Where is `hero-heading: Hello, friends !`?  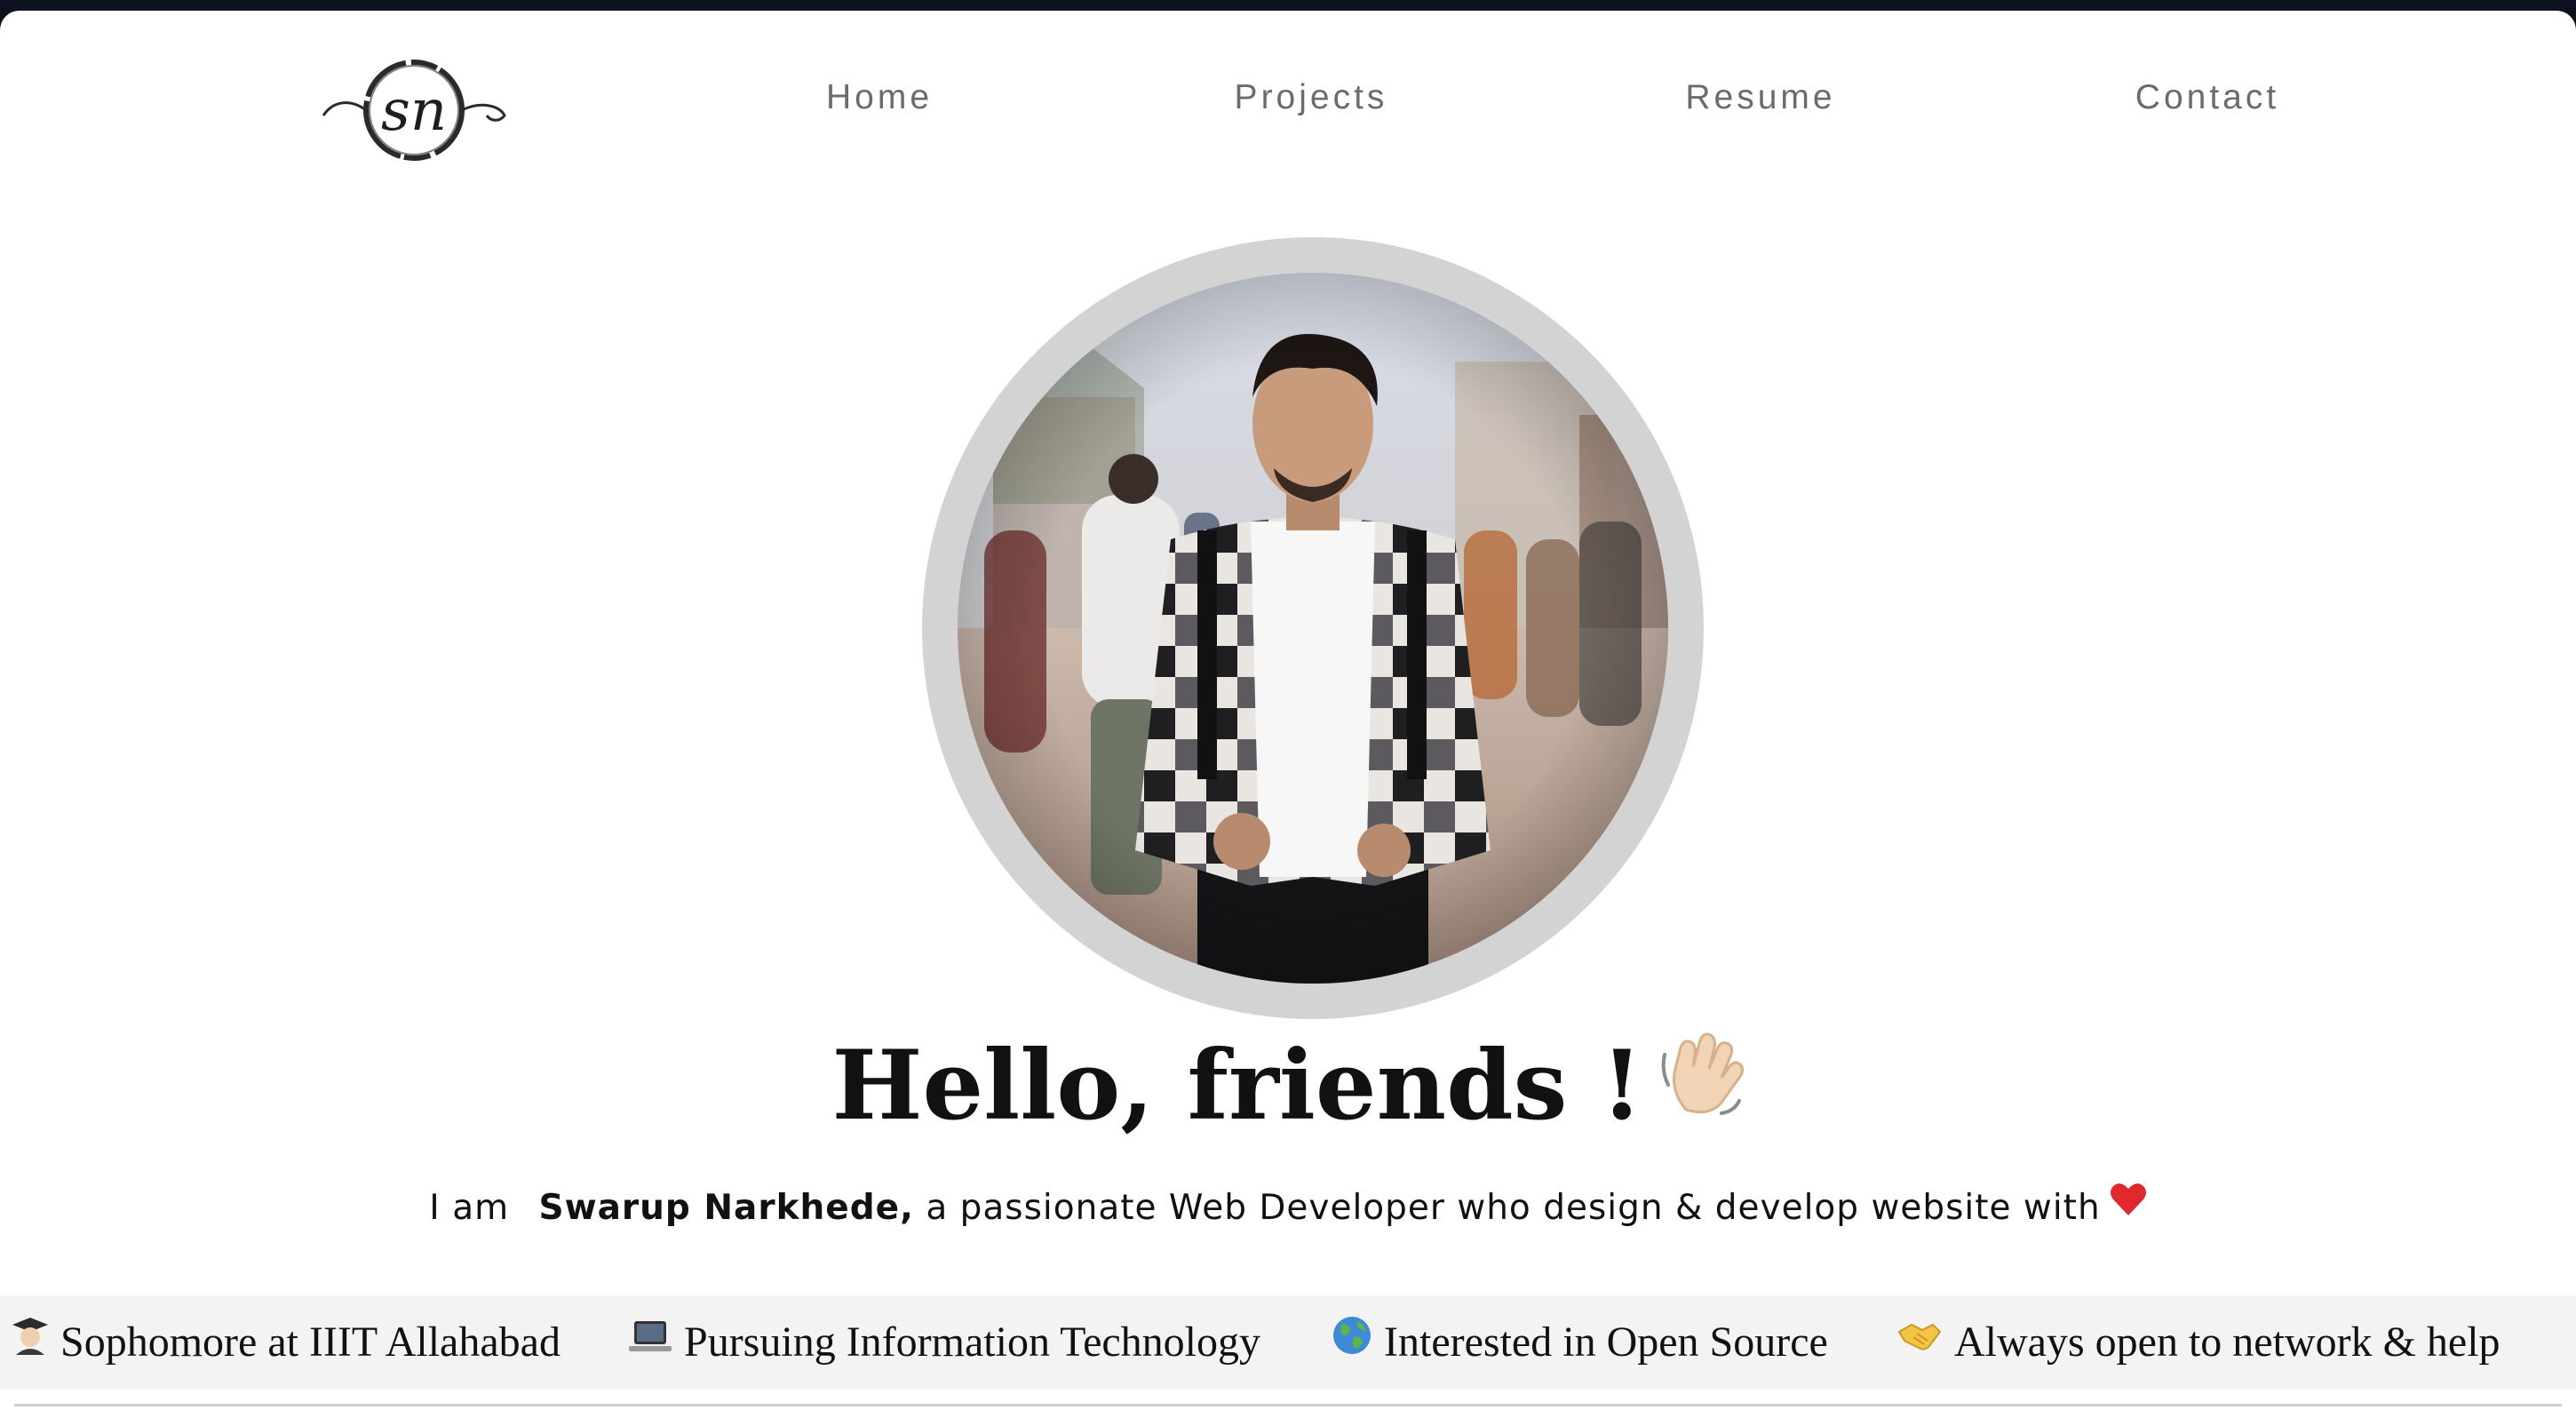 hero-heading: Hello, friends ! is located at coordinates (1288, 1087).